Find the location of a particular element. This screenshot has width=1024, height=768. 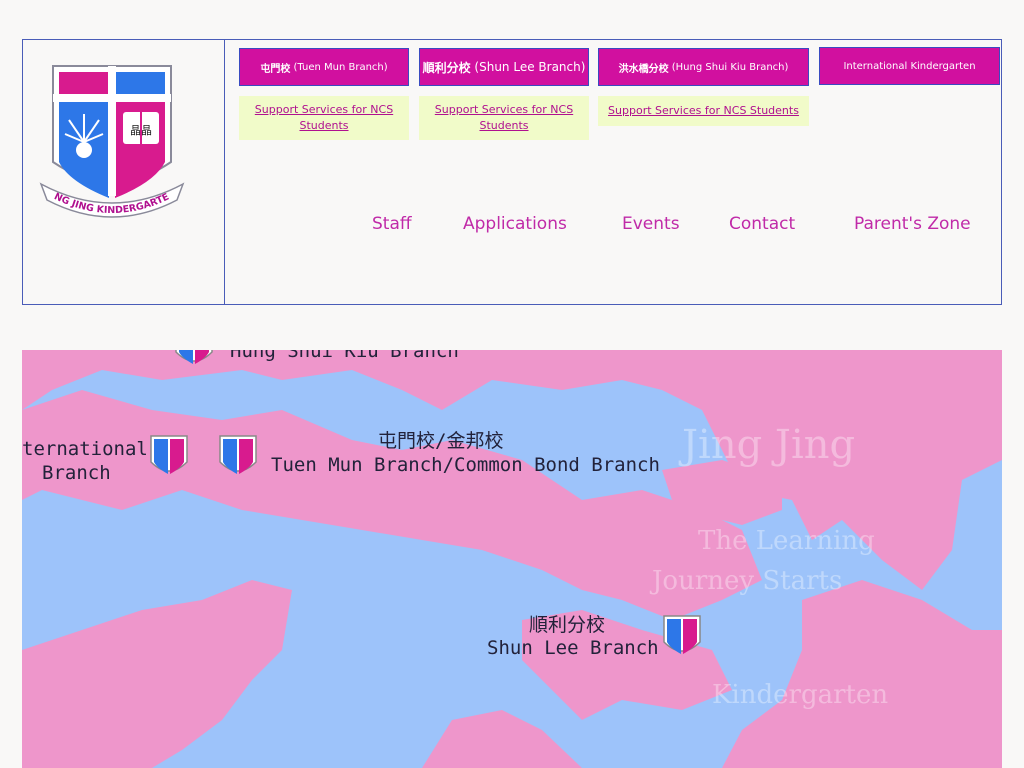

ncs-support-link-shun-lee: Support Services for NCS Students is located at coordinates (504, 118).